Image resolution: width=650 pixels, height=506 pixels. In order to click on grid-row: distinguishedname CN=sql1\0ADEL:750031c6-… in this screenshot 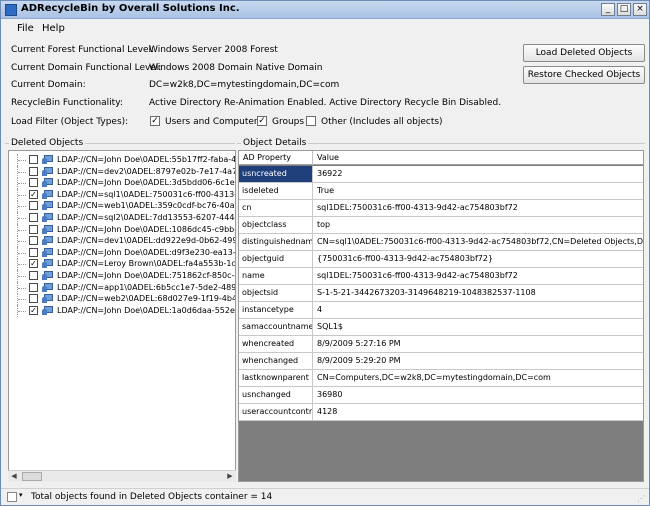, I will do `click(441, 242)`.